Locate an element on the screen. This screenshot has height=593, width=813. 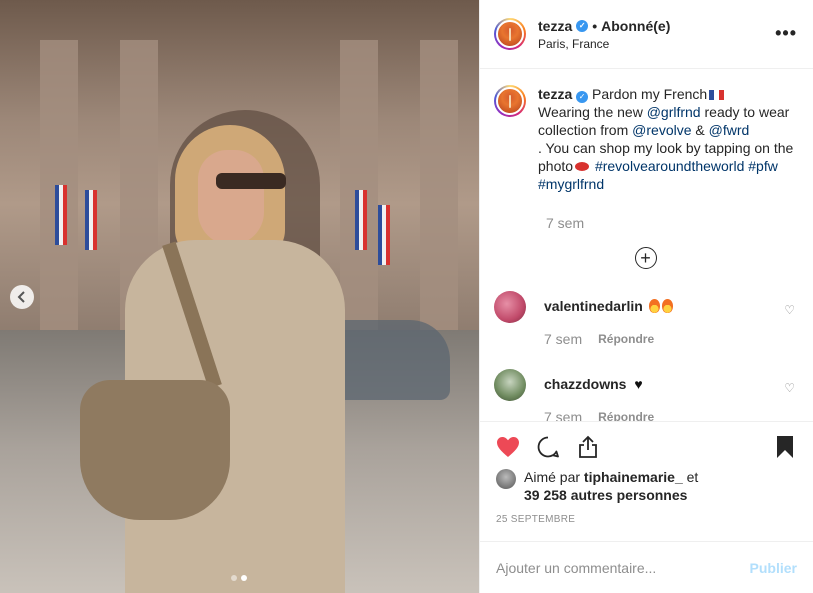
kiss-lips-icon is located at coordinates (582, 166).